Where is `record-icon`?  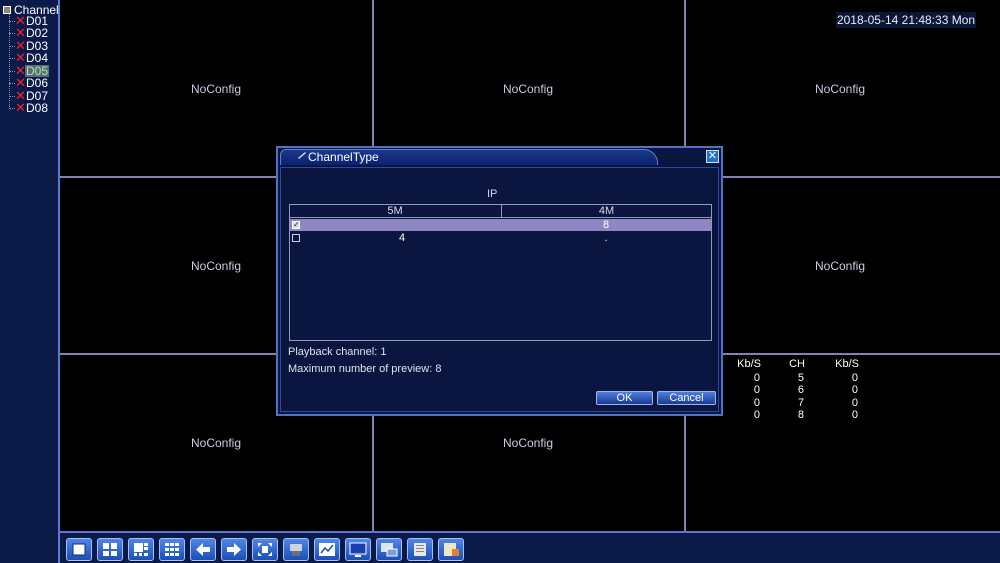 record-icon is located at coordinates (420, 549).